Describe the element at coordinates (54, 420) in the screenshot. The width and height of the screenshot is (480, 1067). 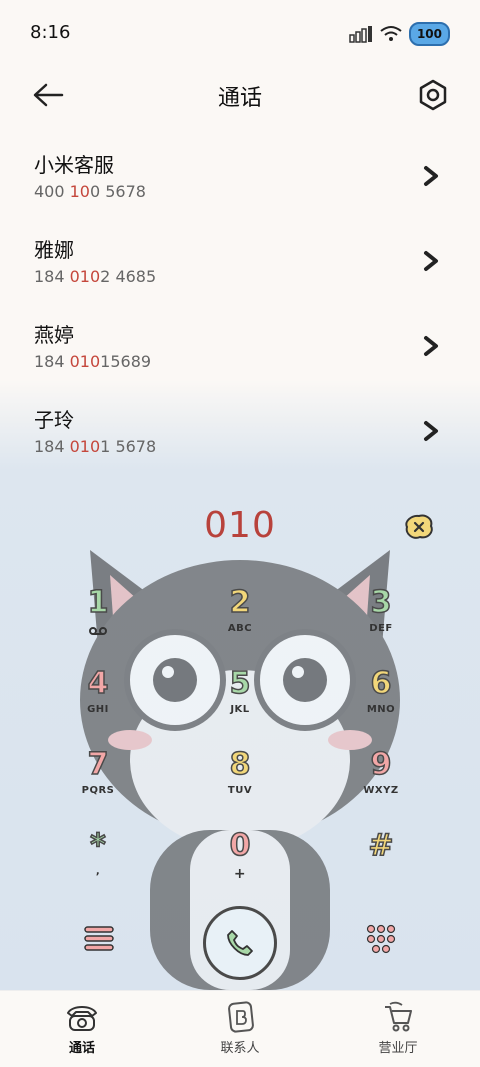
I see `contact-name: 子玲` at that location.